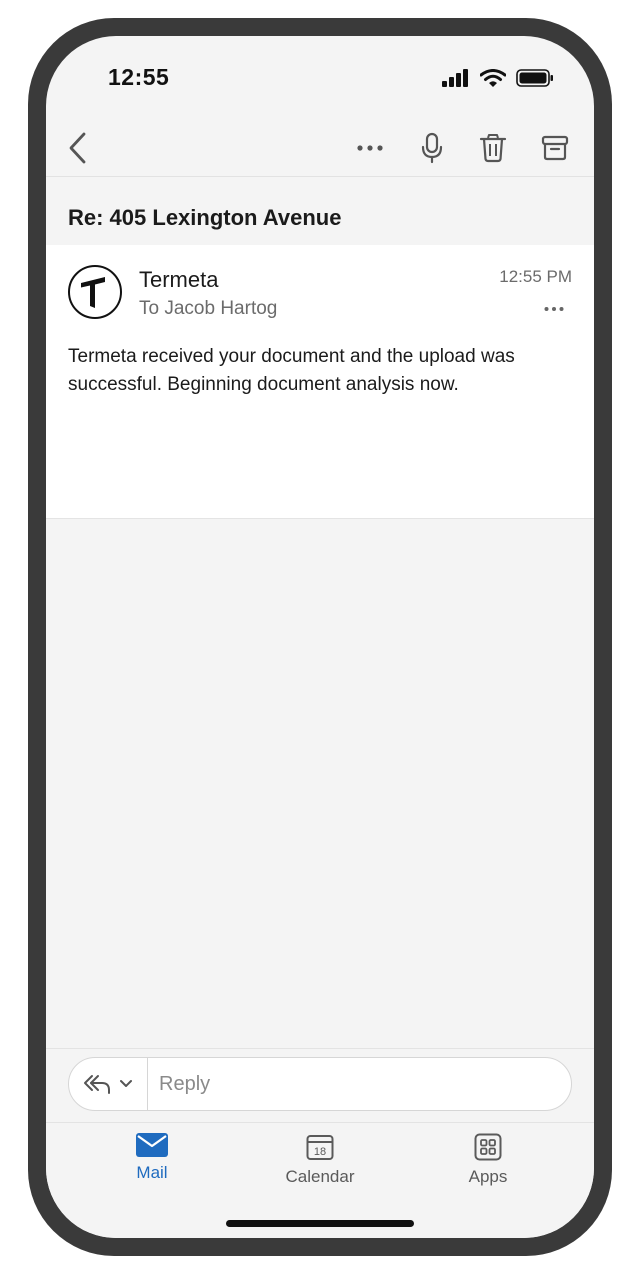 The height and width of the screenshot is (1274, 640). Describe the element at coordinates (320, 1176) in the screenshot. I see `tab-label: Calendar` at that location.